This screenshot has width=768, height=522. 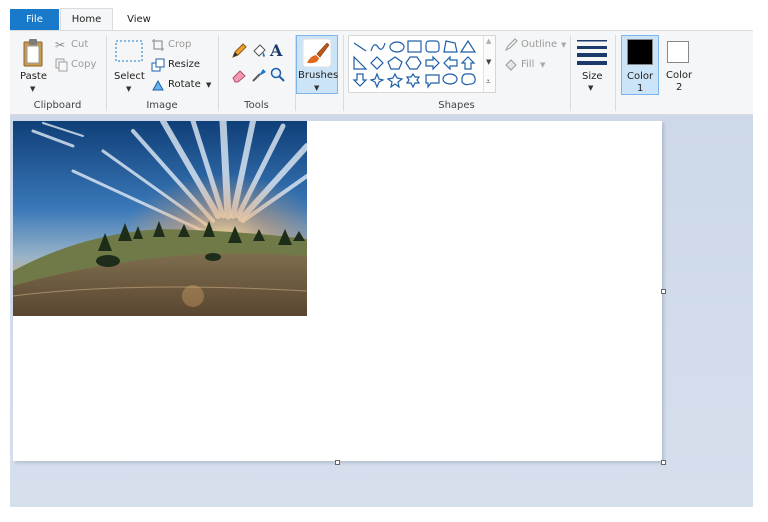 I want to click on color2-number: 2, so click(x=679, y=87).